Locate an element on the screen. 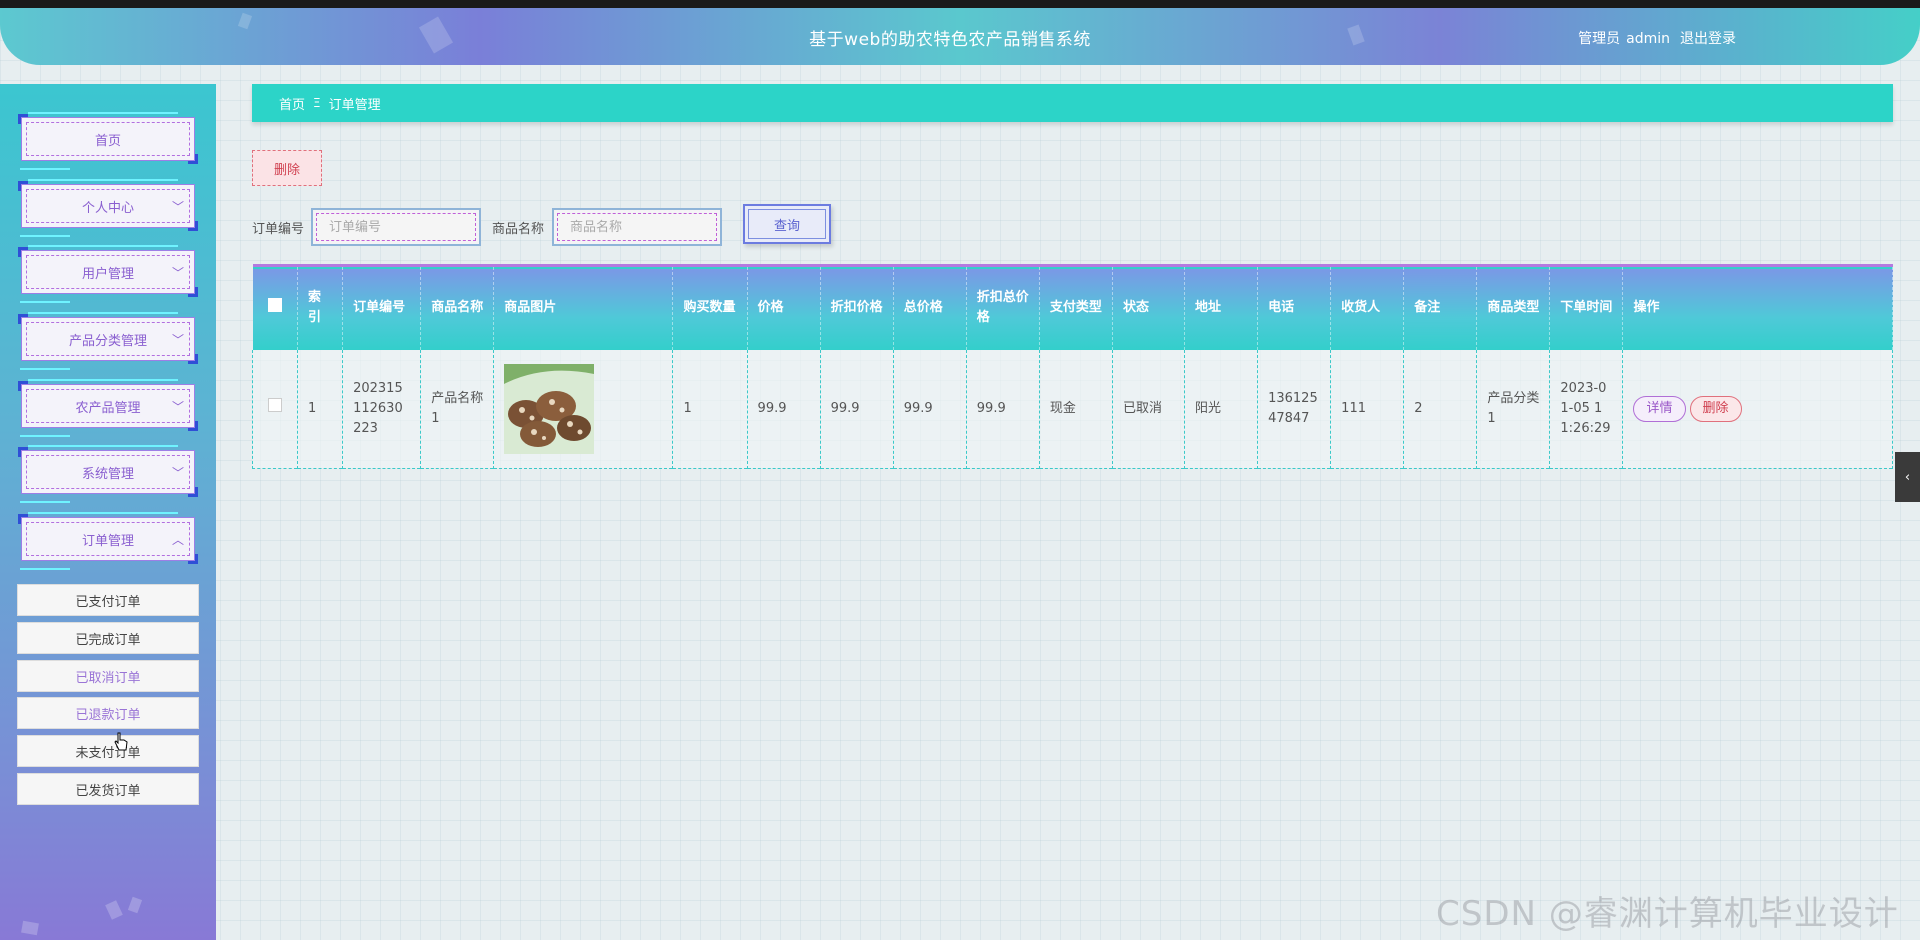  sidebar-item-system: 系统管理 ﹀ is located at coordinates (108, 474).